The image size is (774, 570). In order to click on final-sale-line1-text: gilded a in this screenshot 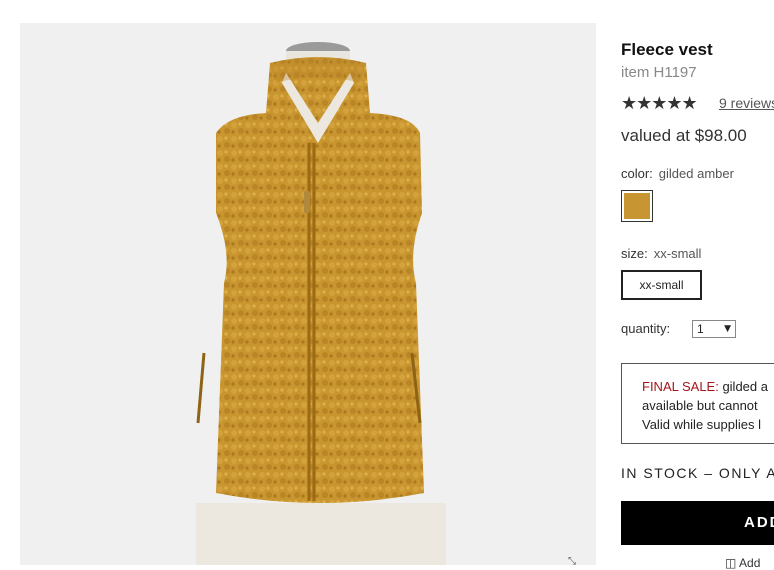, I will do `click(743, 386)`.